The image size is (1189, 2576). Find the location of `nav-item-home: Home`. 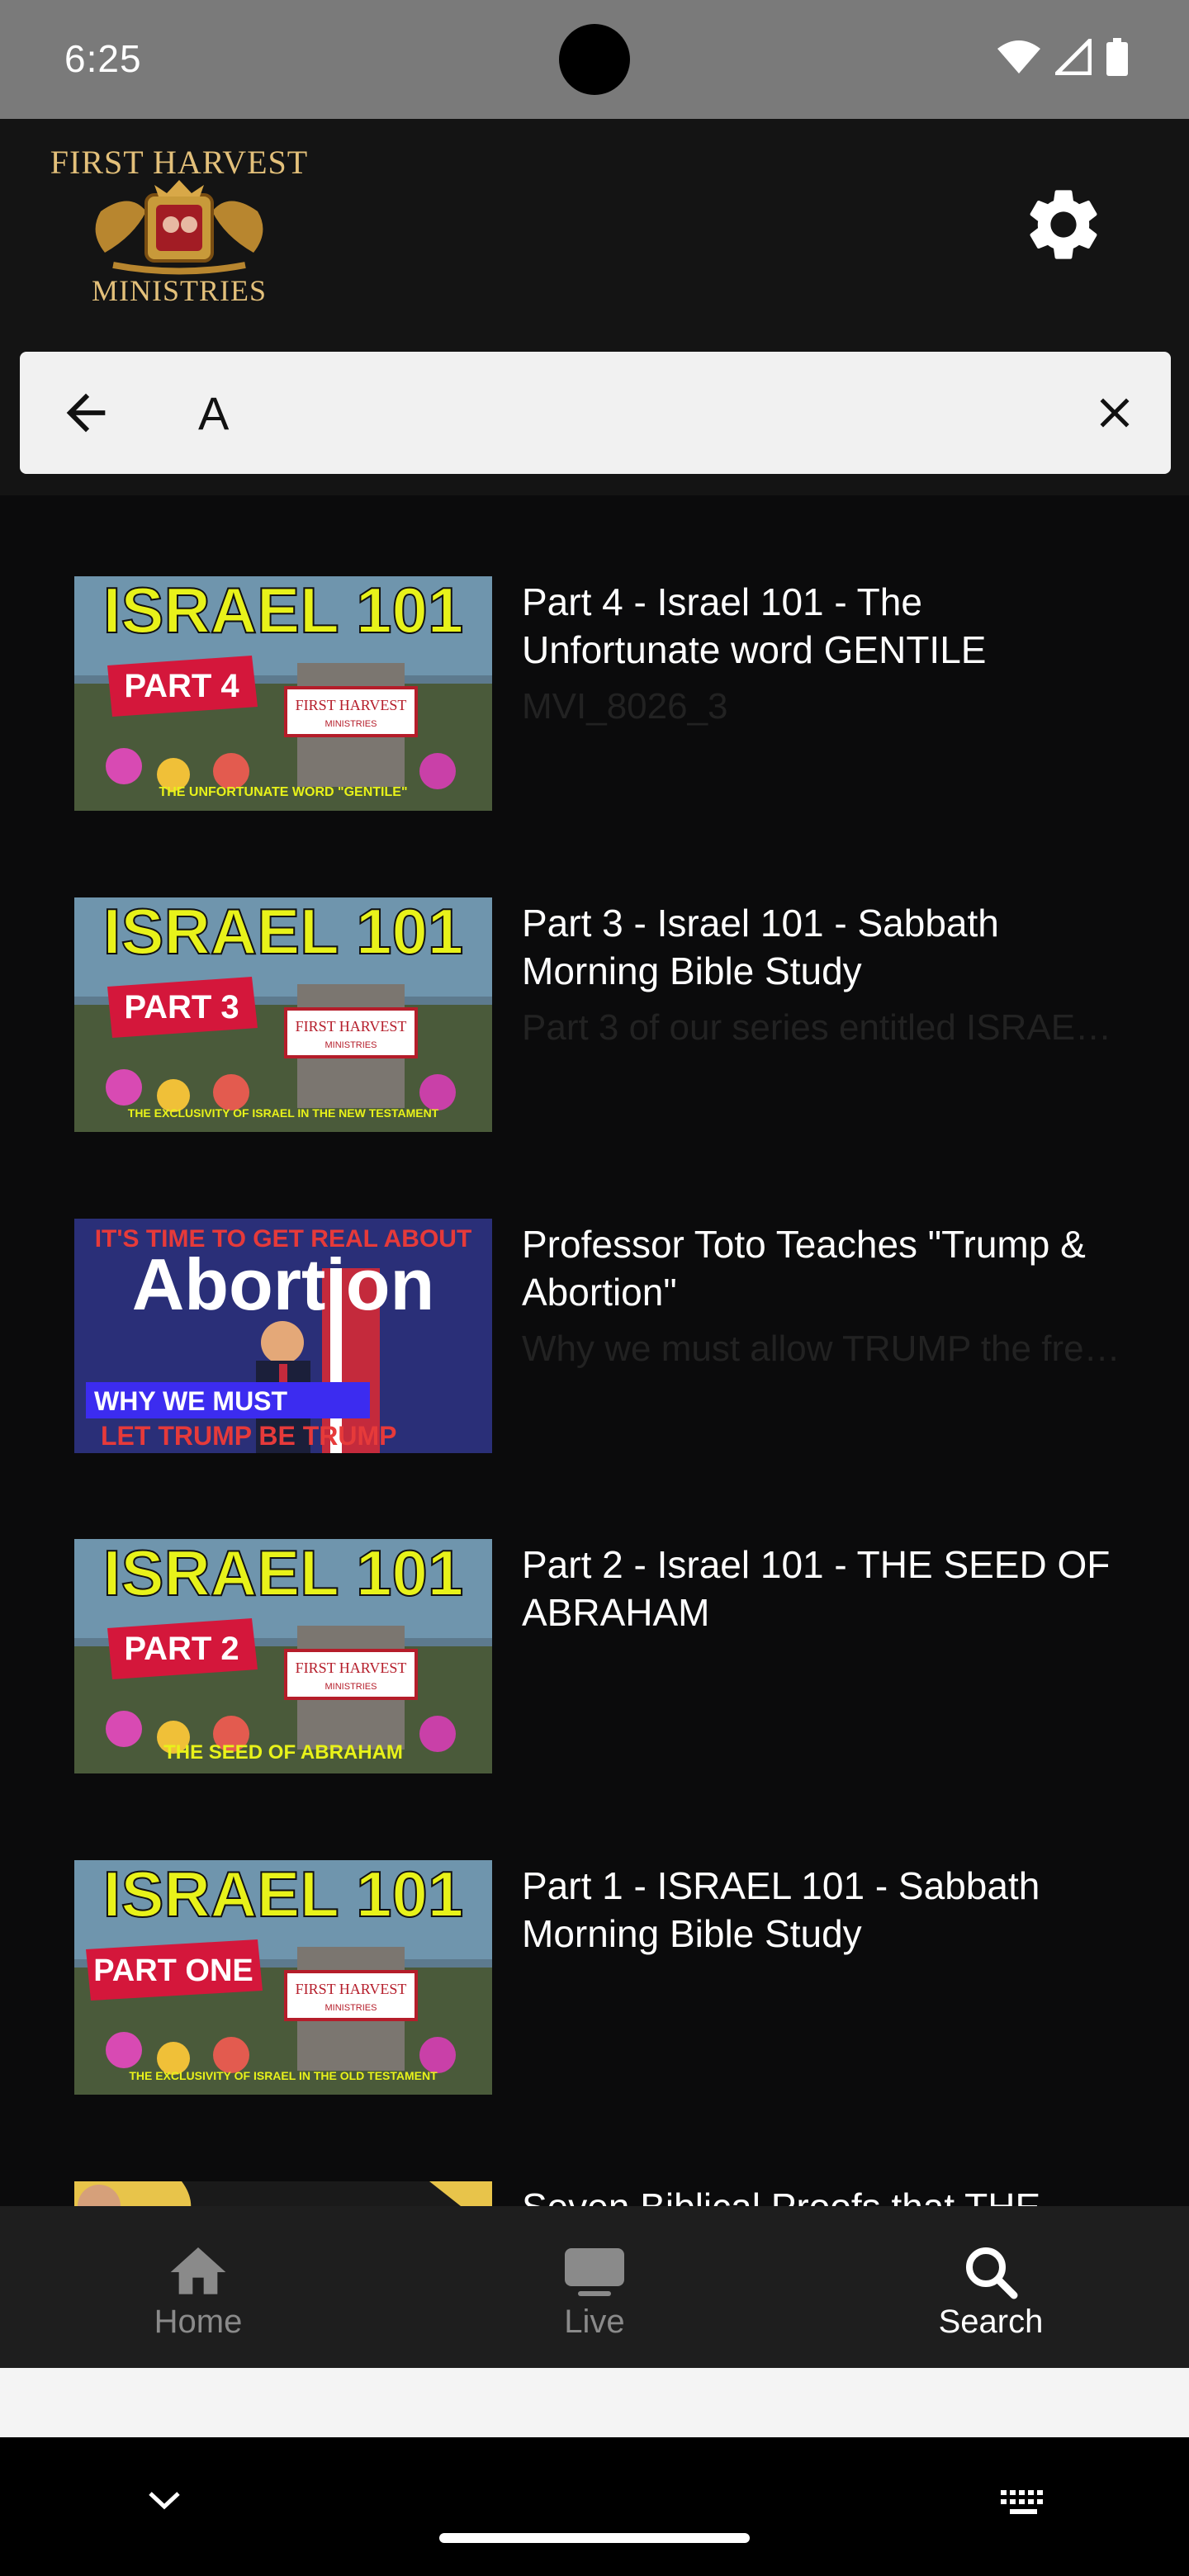

nav-item-home: Home is located at coordinates (198, 2287).